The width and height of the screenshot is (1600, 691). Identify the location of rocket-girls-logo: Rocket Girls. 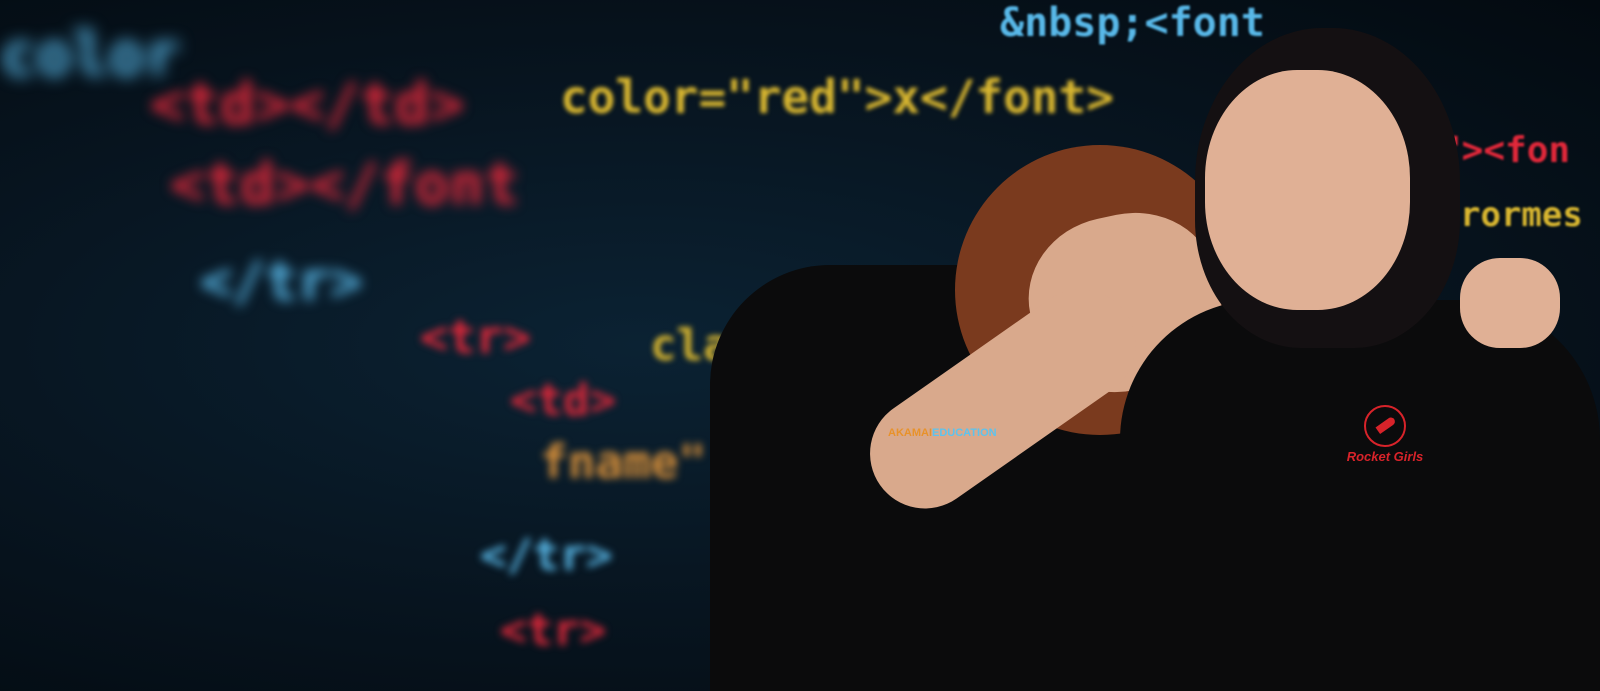
(1385, 434).